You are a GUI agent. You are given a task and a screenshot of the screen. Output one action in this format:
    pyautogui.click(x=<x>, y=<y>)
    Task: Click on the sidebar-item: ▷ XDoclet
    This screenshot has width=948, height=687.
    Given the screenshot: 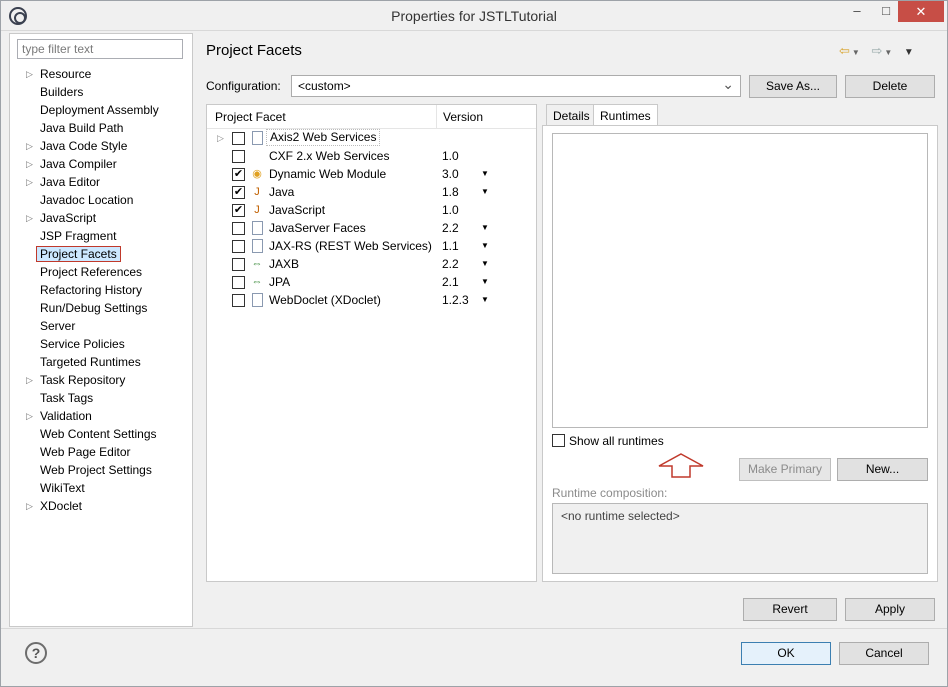 What is the action you would take?
    pyautogui.click(x=101, y=506)
    